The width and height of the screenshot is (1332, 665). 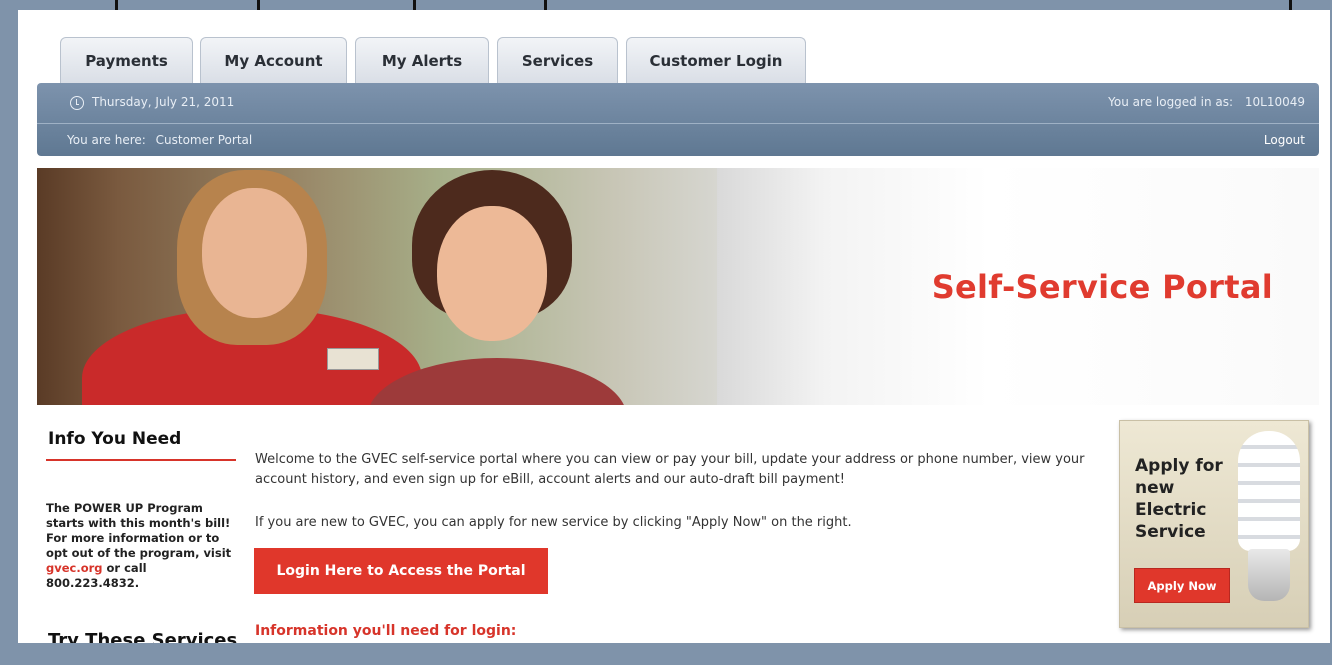 I want to click on apply-service-ad: Apply for new Electric Service Apply Now, so click(x=1214, y=524).